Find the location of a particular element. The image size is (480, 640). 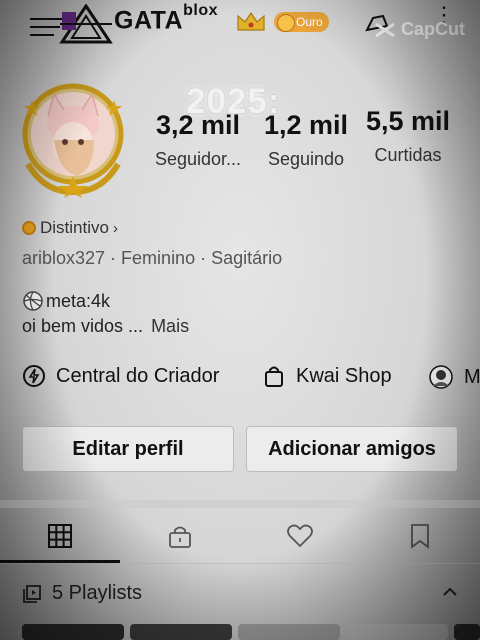

tab-likes is located at coordinates (300, 536).